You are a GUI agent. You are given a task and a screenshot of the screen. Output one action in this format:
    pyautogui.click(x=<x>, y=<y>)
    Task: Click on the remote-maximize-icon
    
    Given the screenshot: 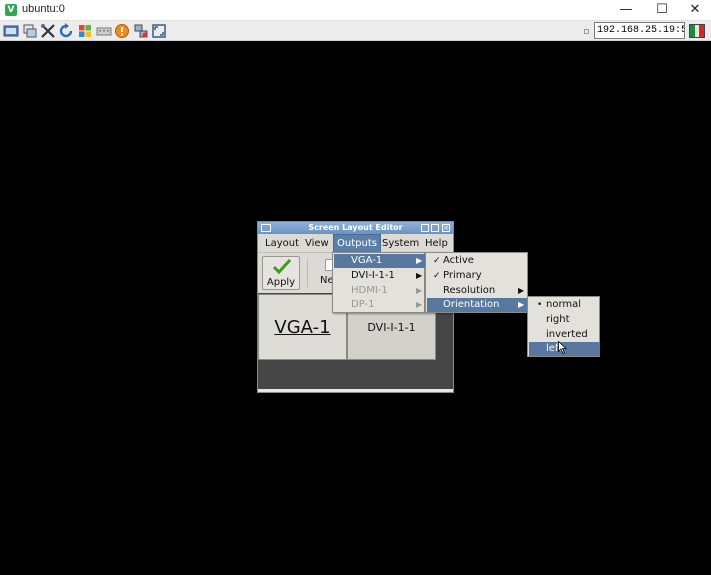 What is the action you would take?
    pyautogui.click(x=435, y=228)
    